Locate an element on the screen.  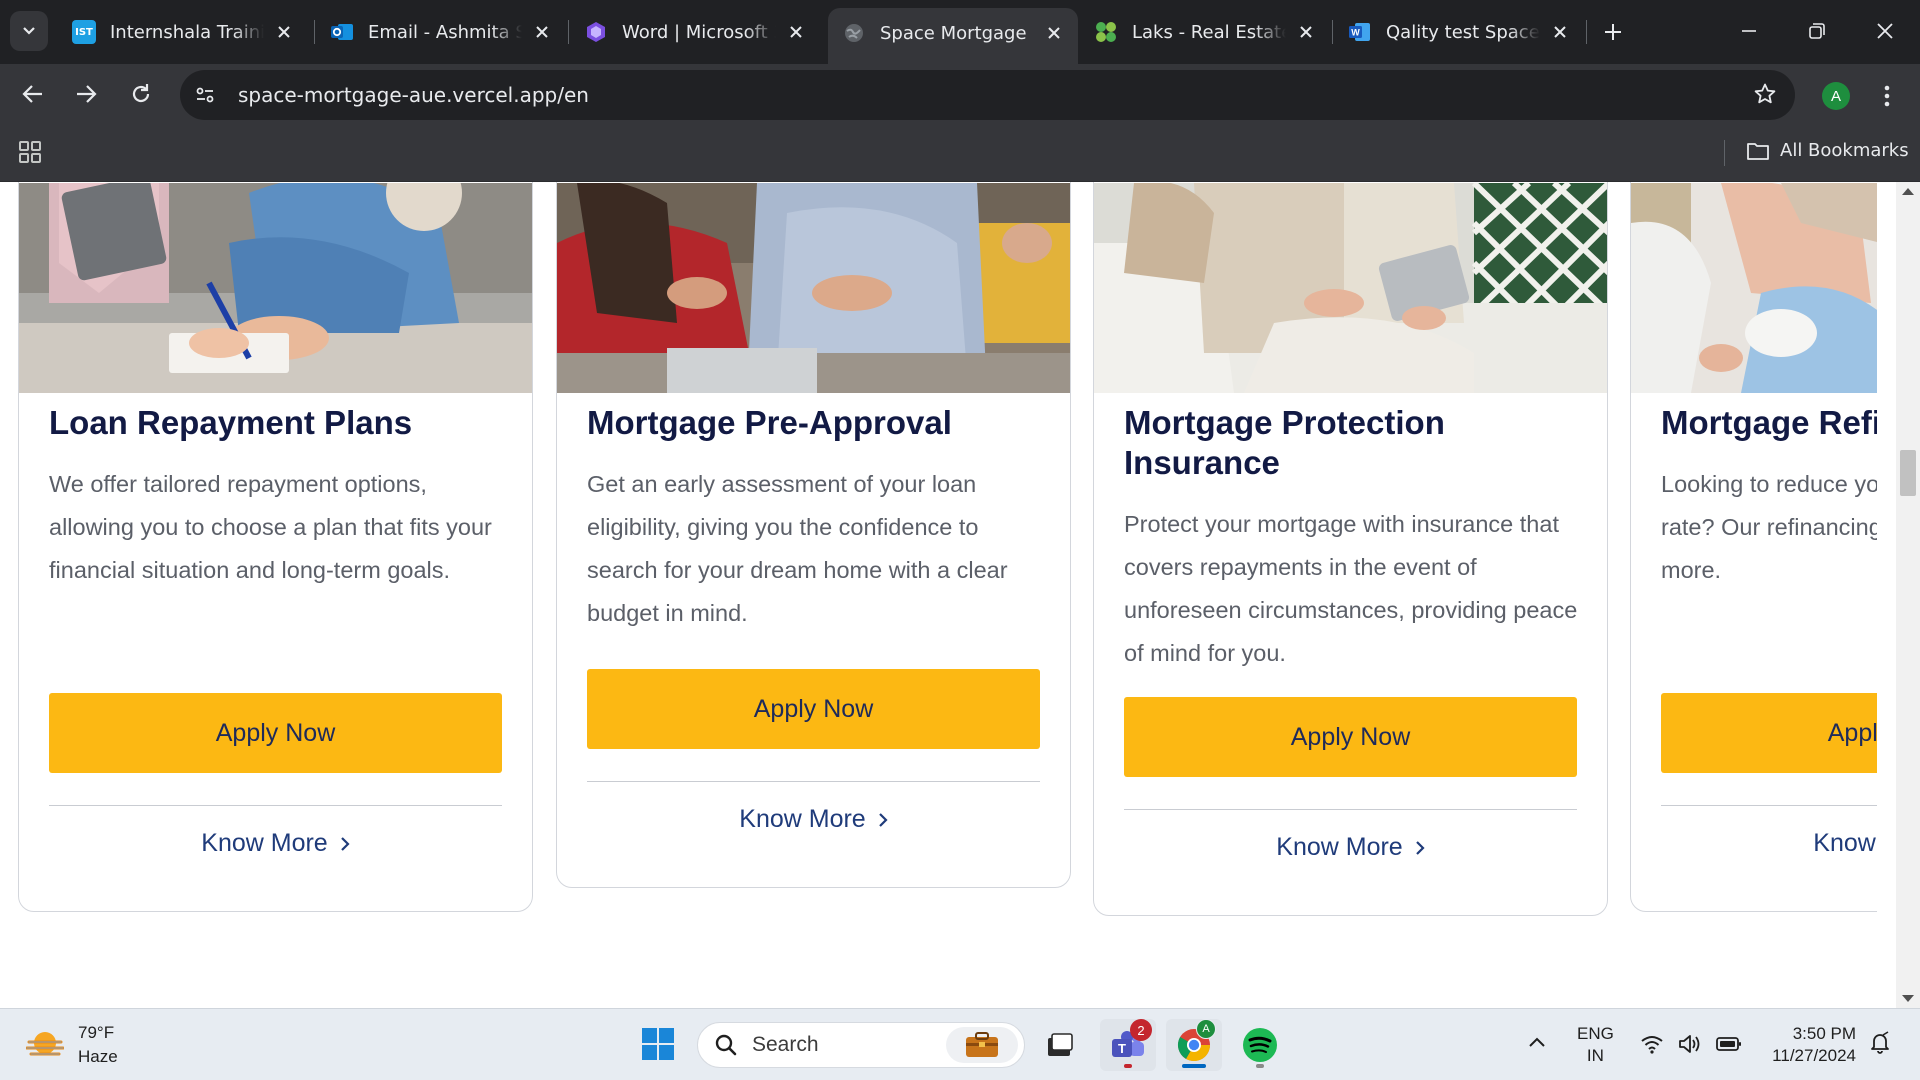
folder-icon is located at coordinates (1758, 151).